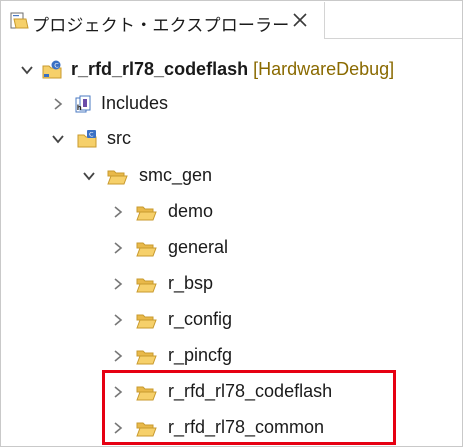  Describe the element at coordinates (246, 427) in the screenshot. I see `folder-label: r_rfd_rl78_common` at that location.